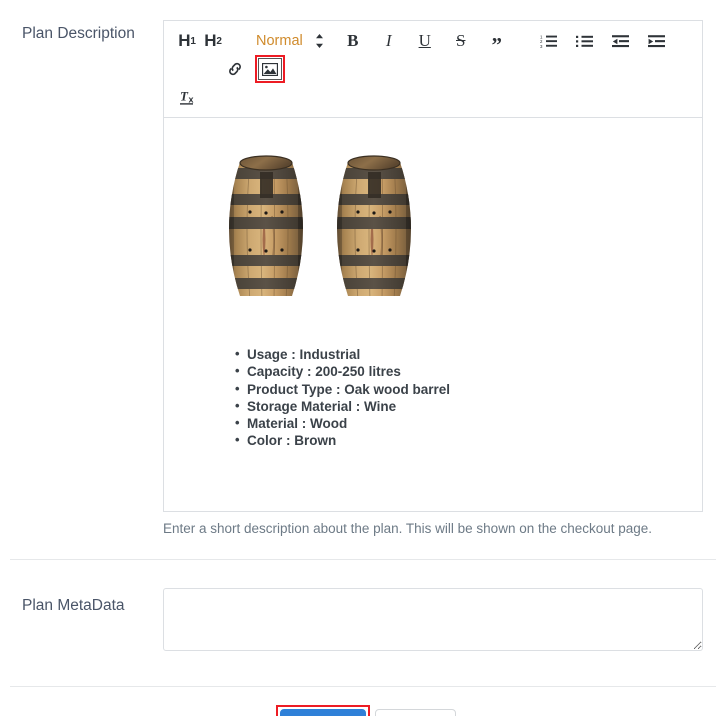 This screenshot has height=716, width=726. Describe the element at coordinates (497, 41) in the screenshot. I see `blockquote-button: ”` at that location.